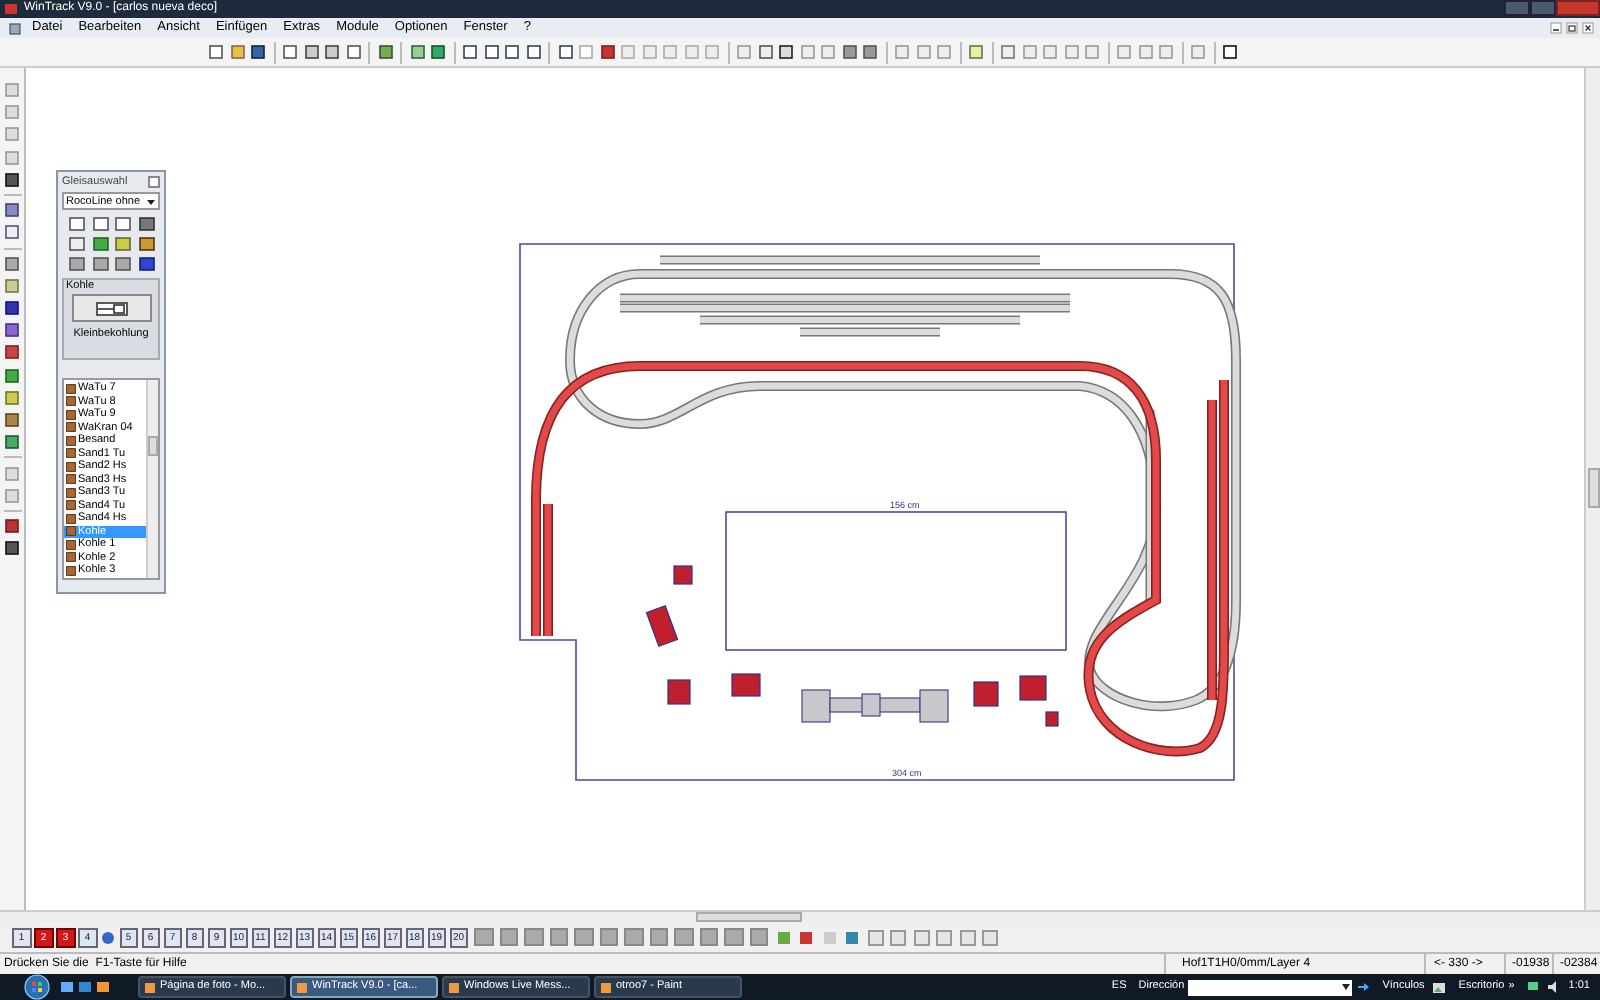 This screenshot has width=1600, height=1000. Describe the element at coordinates (15, 28) in the screenshot. I see `document-icon` at that location.